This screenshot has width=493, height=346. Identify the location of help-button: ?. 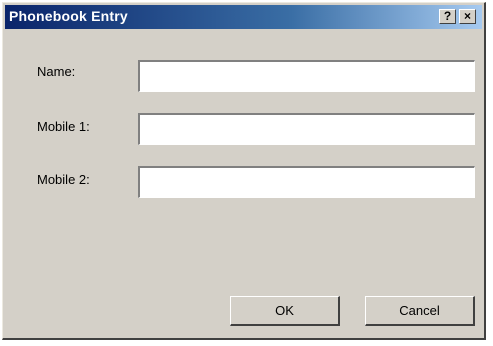
(447, 16).